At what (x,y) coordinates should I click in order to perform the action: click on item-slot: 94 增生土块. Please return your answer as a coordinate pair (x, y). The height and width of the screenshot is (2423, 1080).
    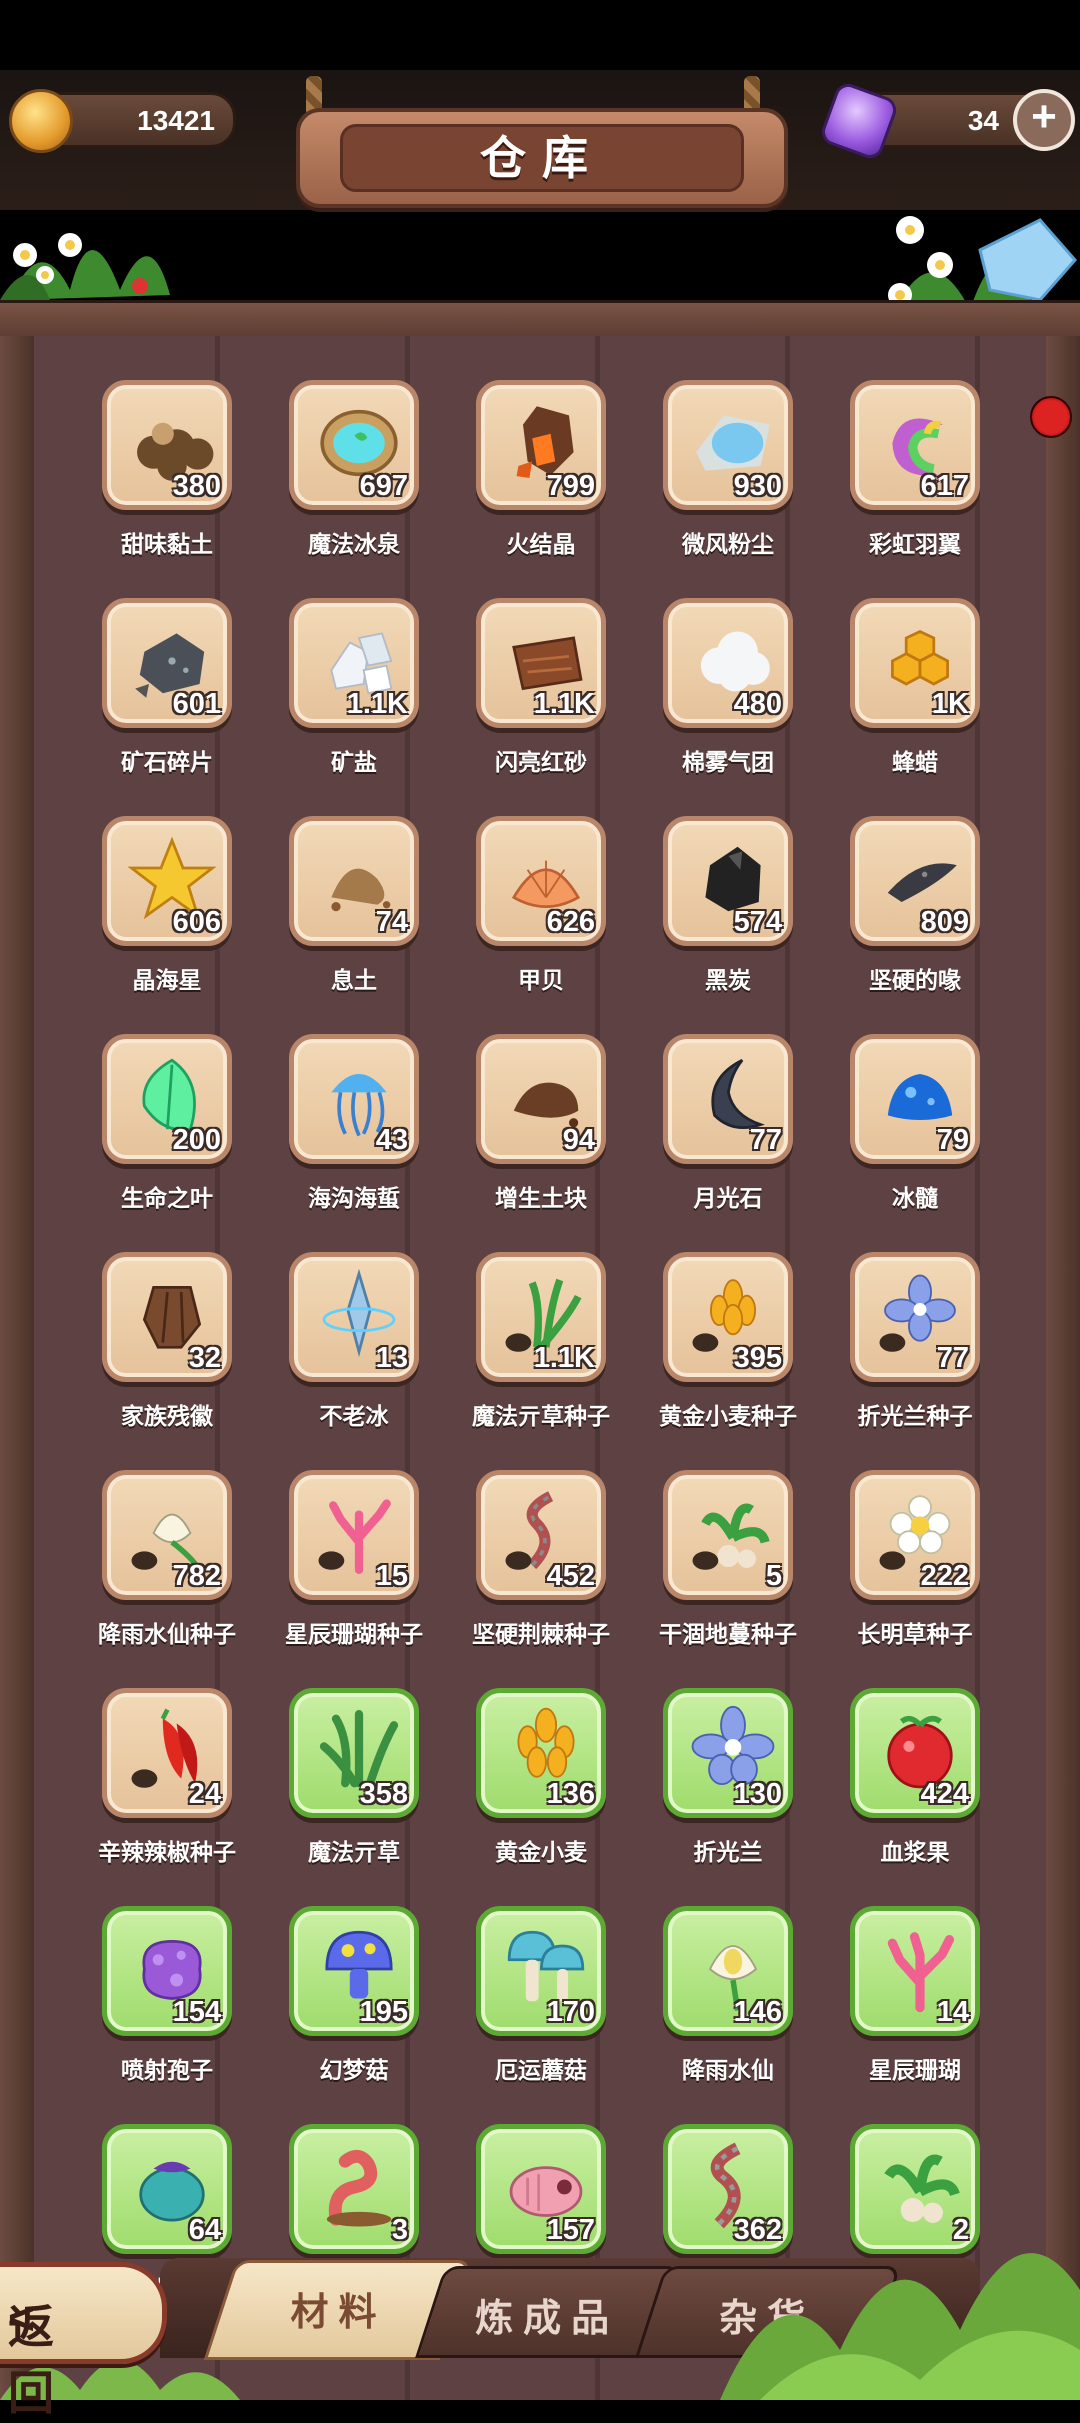
    Looking at the image, I should click on (541, 1122).